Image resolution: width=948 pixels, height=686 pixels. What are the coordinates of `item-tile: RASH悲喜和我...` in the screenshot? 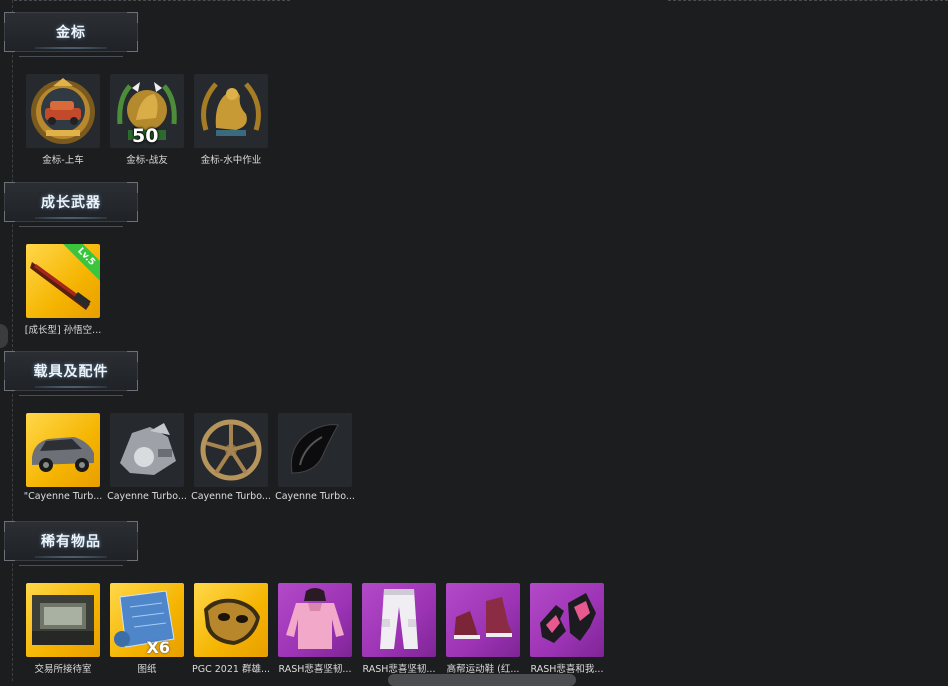 It's located at (567, 629).